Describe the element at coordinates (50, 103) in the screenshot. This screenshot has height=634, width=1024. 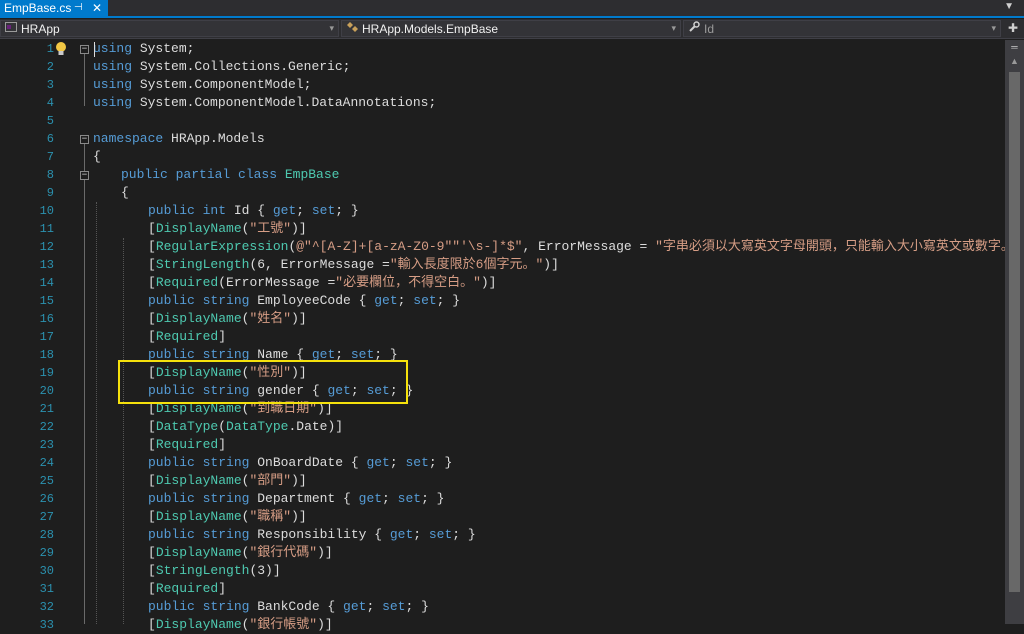
I see `line-number: 4` at that location.